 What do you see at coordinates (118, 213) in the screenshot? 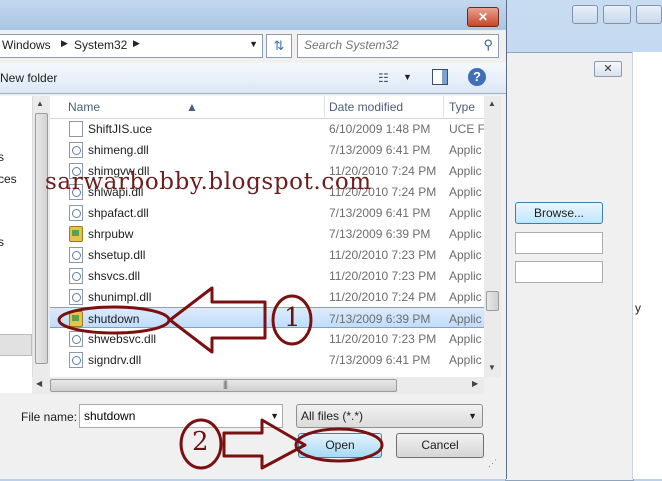
I see `file-name: shpafact.dll` at bounding box center [118, 213].